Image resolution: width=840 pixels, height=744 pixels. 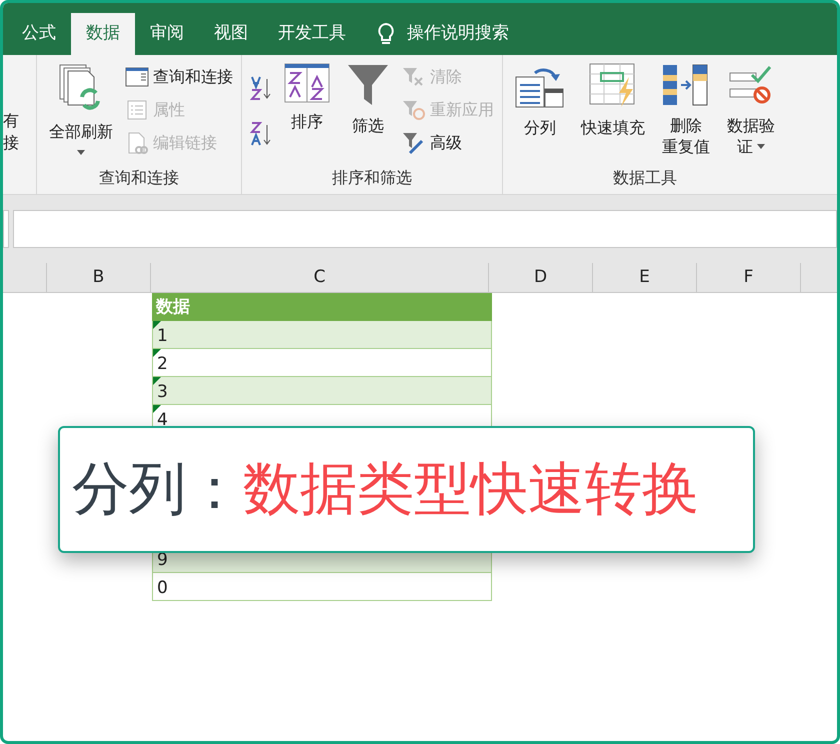 I want to click on table-cell: 0, so click(x=322, y=587).